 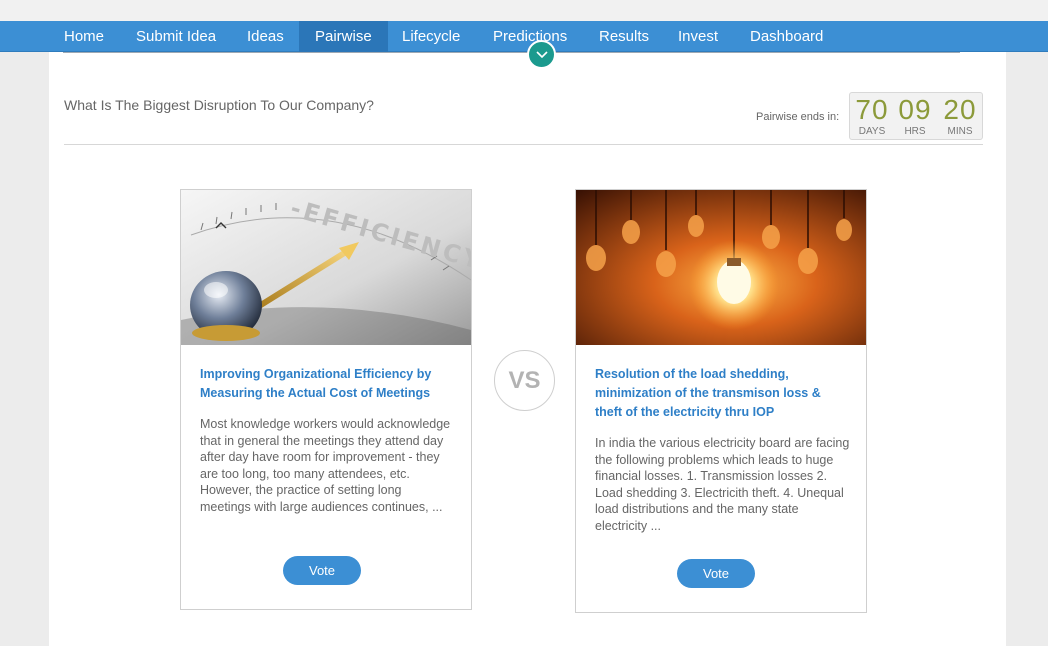 I want to click on countdown-minutes-value: 20, so click(x=960, y=109).